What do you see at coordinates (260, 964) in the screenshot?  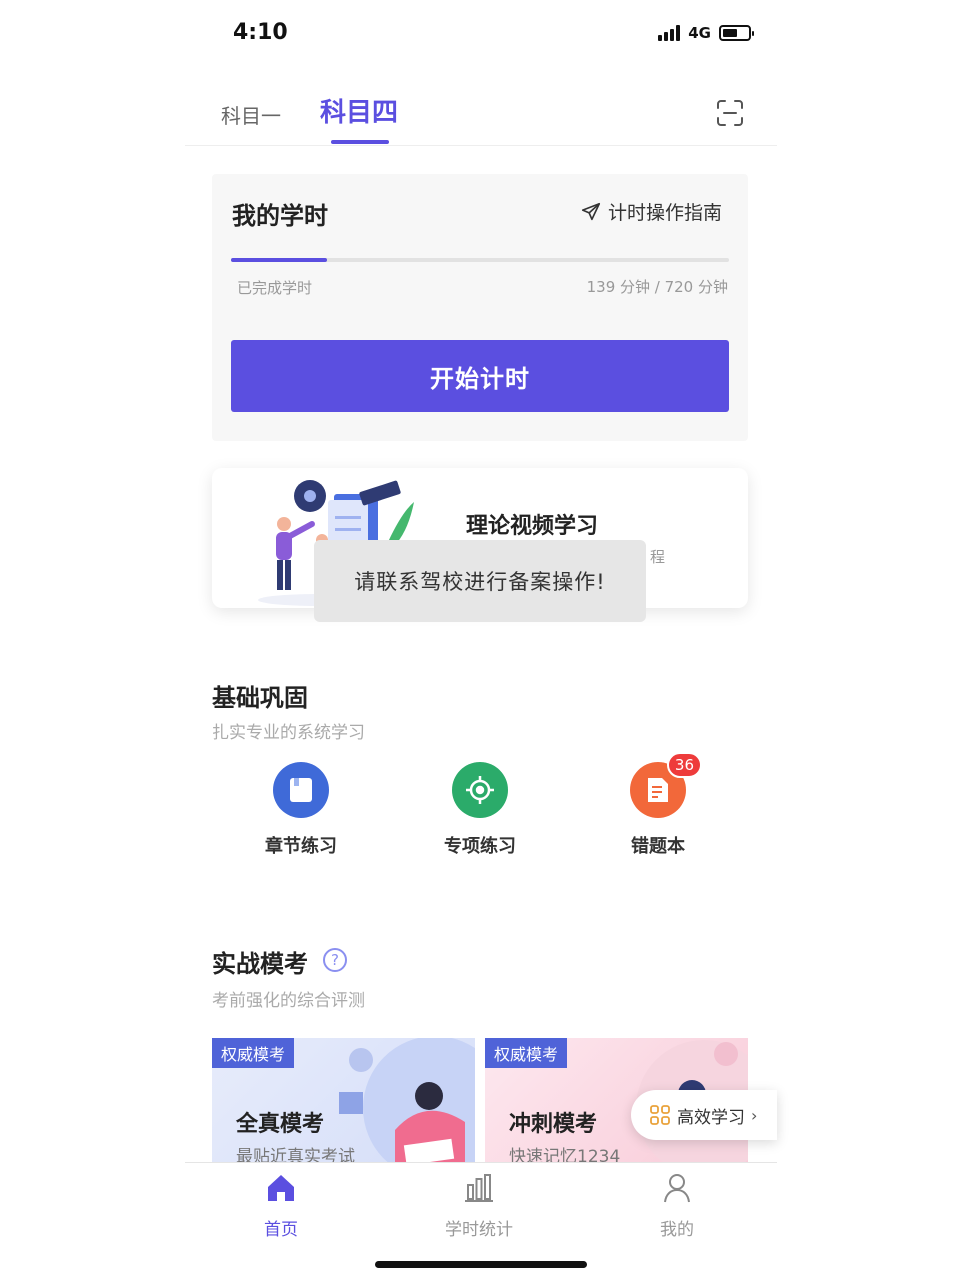 I see `mock-exam-section-title: 实战模考` at bounding box center [260, 964].